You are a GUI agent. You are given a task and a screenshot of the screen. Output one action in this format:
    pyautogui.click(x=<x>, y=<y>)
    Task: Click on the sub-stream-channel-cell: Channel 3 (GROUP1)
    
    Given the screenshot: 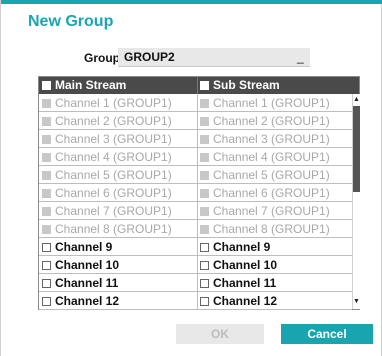 What is the action you would take?
    pyautogui.click(x=265, y=139)
    